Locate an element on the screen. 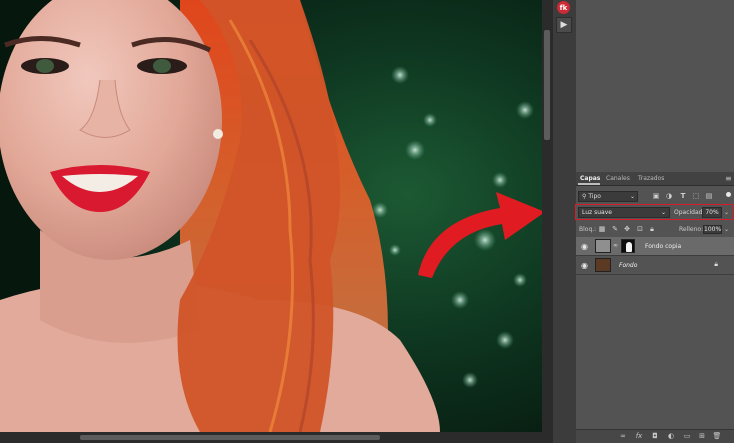 The width and height of the screenshot is (734, 443). link-layers-icon: ∞ is located at coordinates (623, 436).